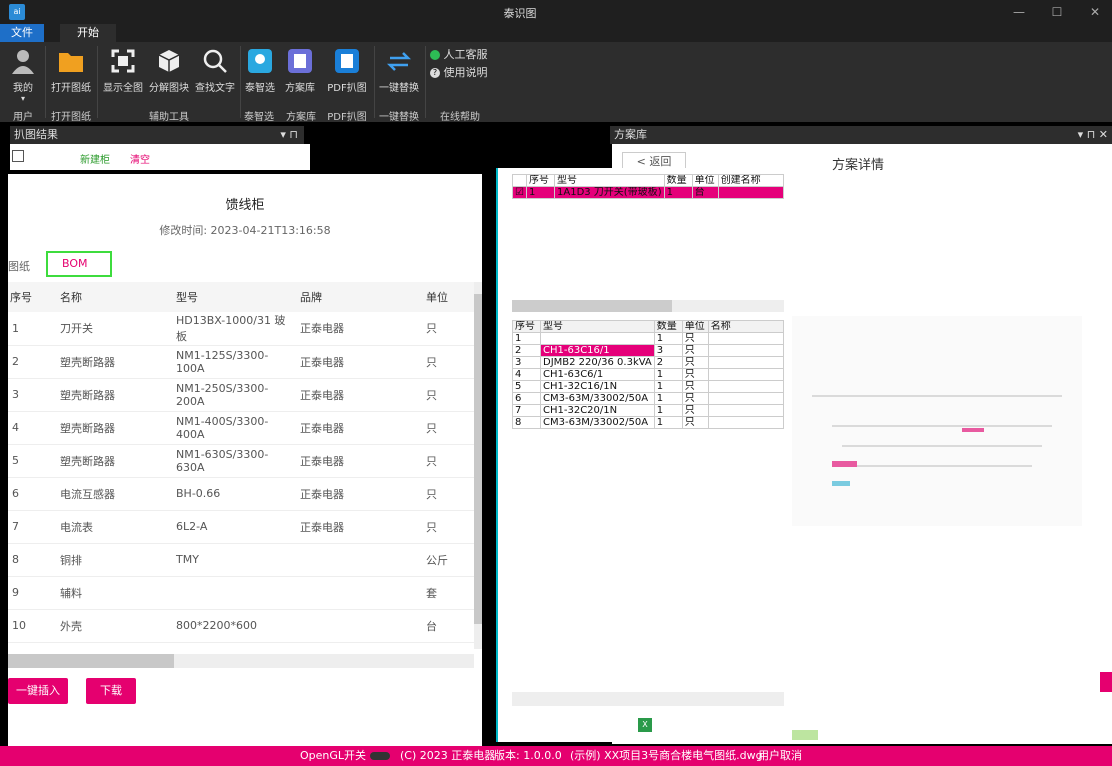  I want to click on left-panel-toolbar: 新建柜 清空, so click(160, 157).